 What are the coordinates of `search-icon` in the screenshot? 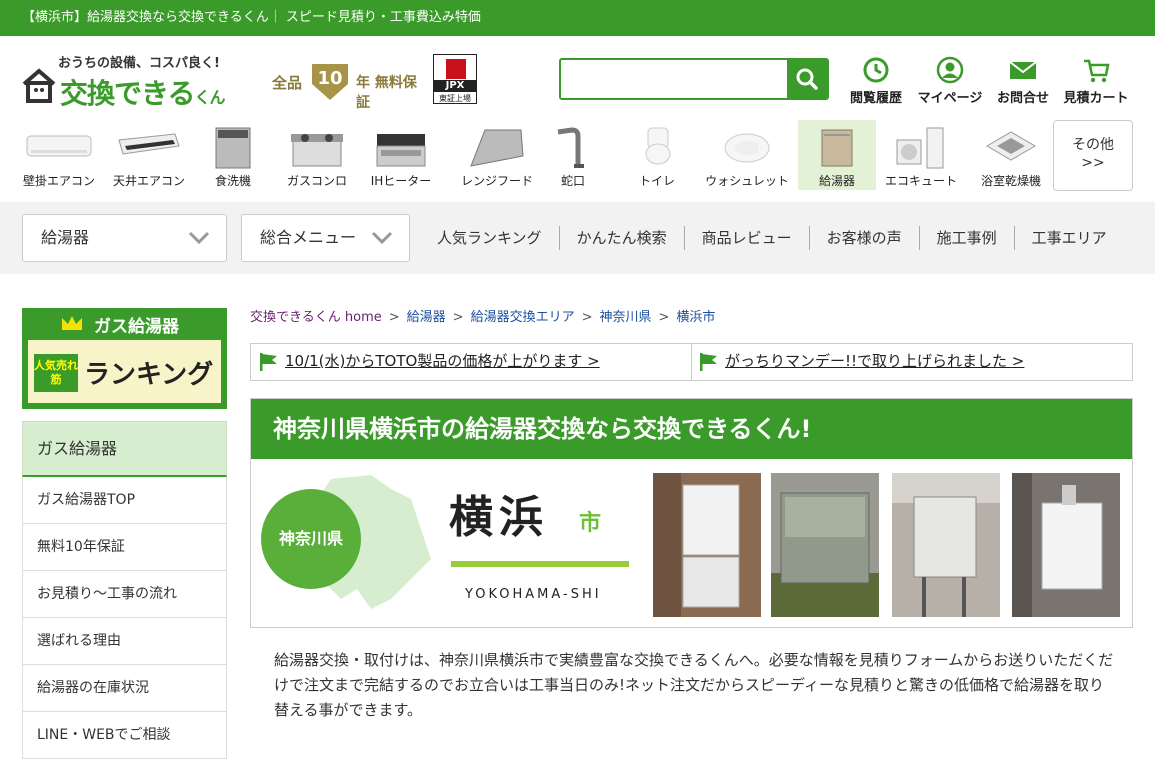 It's located at (807, 79).